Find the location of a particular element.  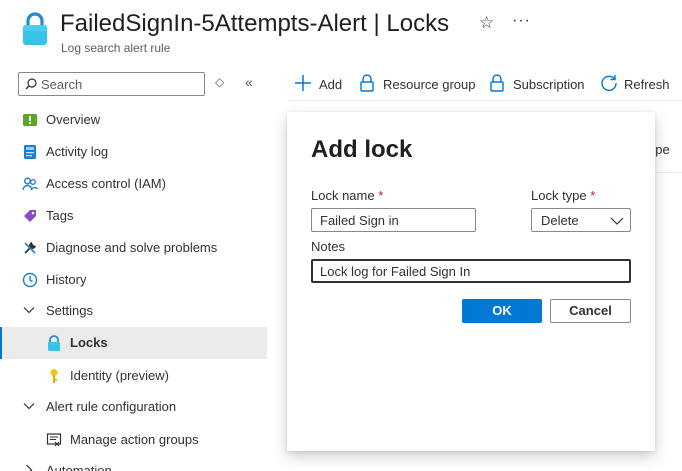

add-button: Add is located at coordinates (322, 84).